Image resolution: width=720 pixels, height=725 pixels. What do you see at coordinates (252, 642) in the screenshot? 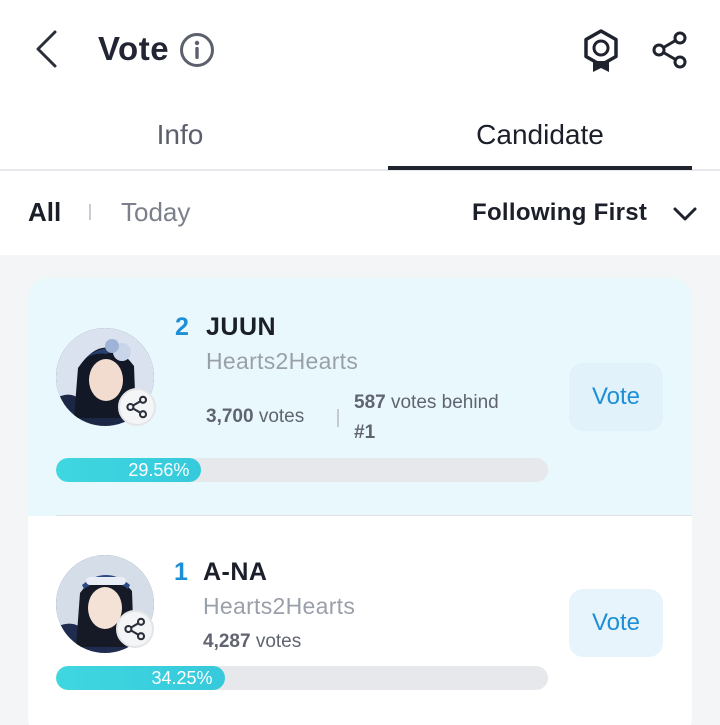
I see `vote-count: 4,287 votes` at bounding box center [252, 642].